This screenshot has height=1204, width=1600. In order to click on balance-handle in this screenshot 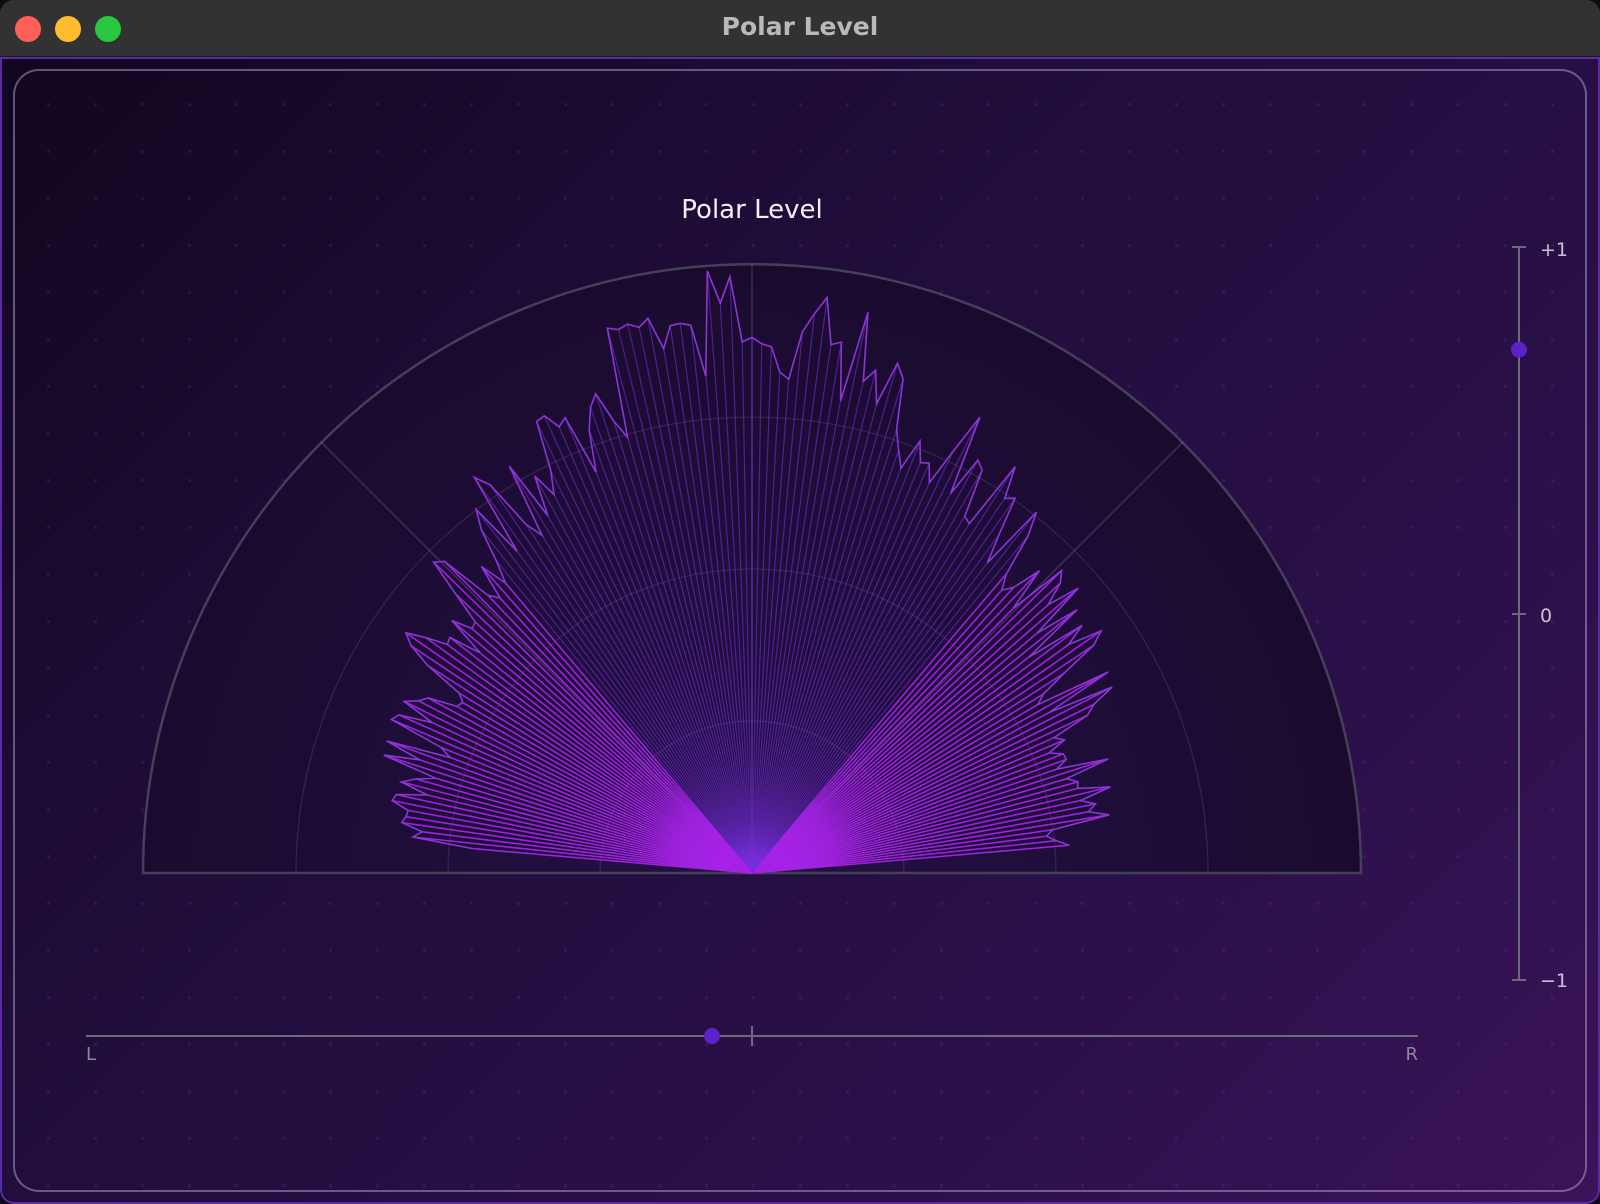, I will do `click(712, 1036)`.